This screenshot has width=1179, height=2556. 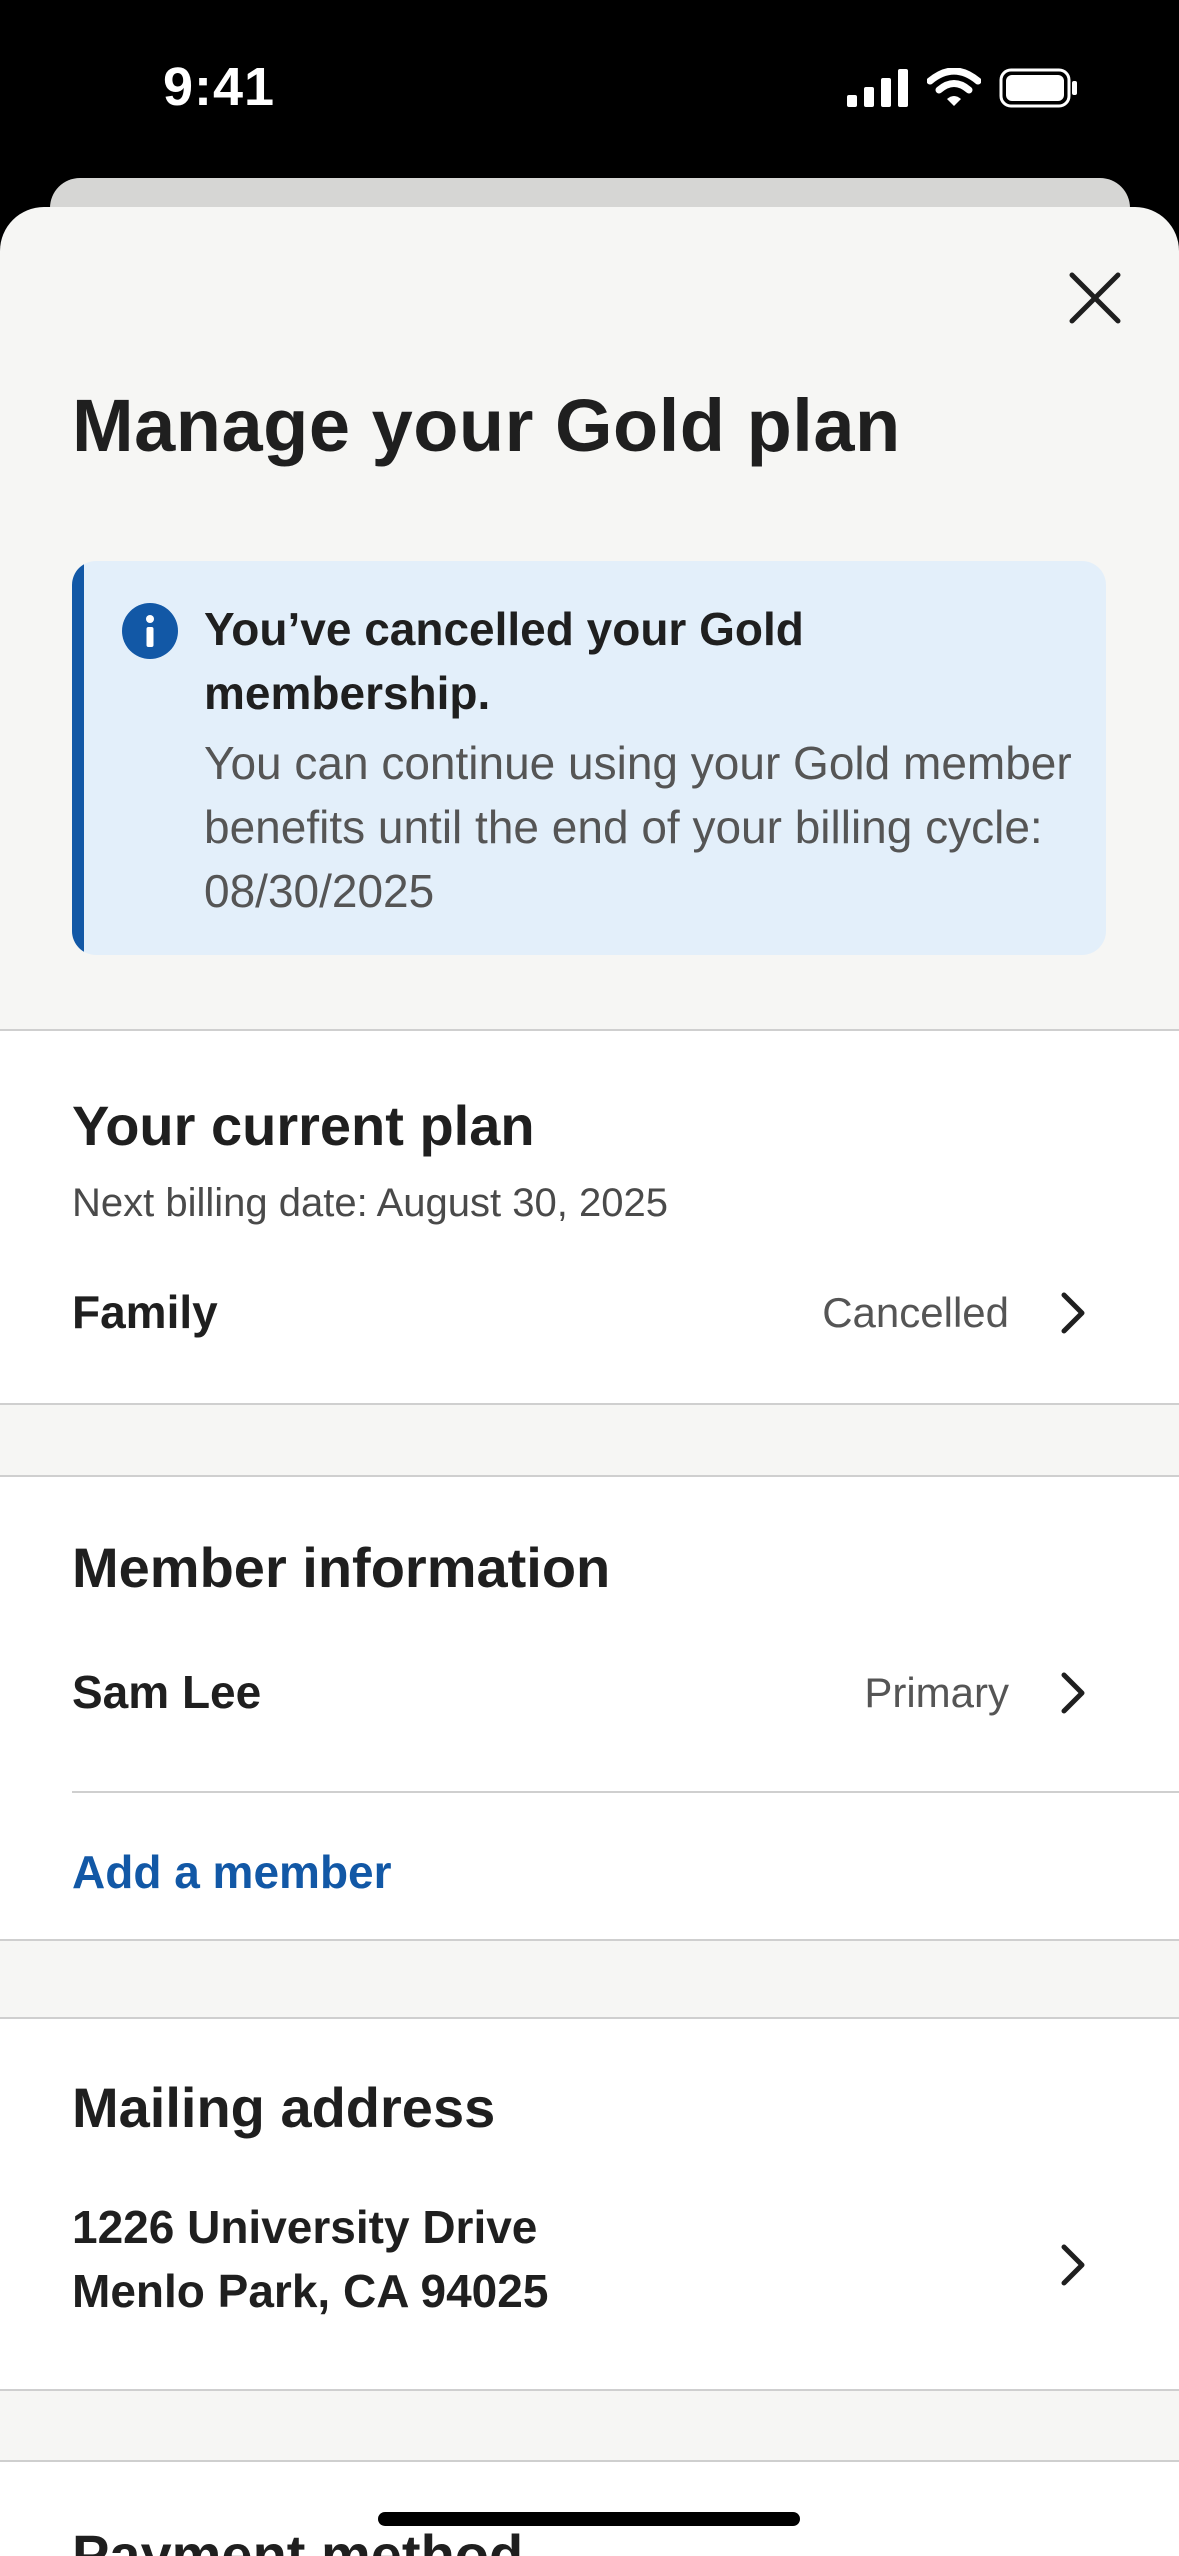 What do you see at coordinates (877, 88) in the screenshot?
I see `cellular-signal-icon` at bounding box center [877, 88].